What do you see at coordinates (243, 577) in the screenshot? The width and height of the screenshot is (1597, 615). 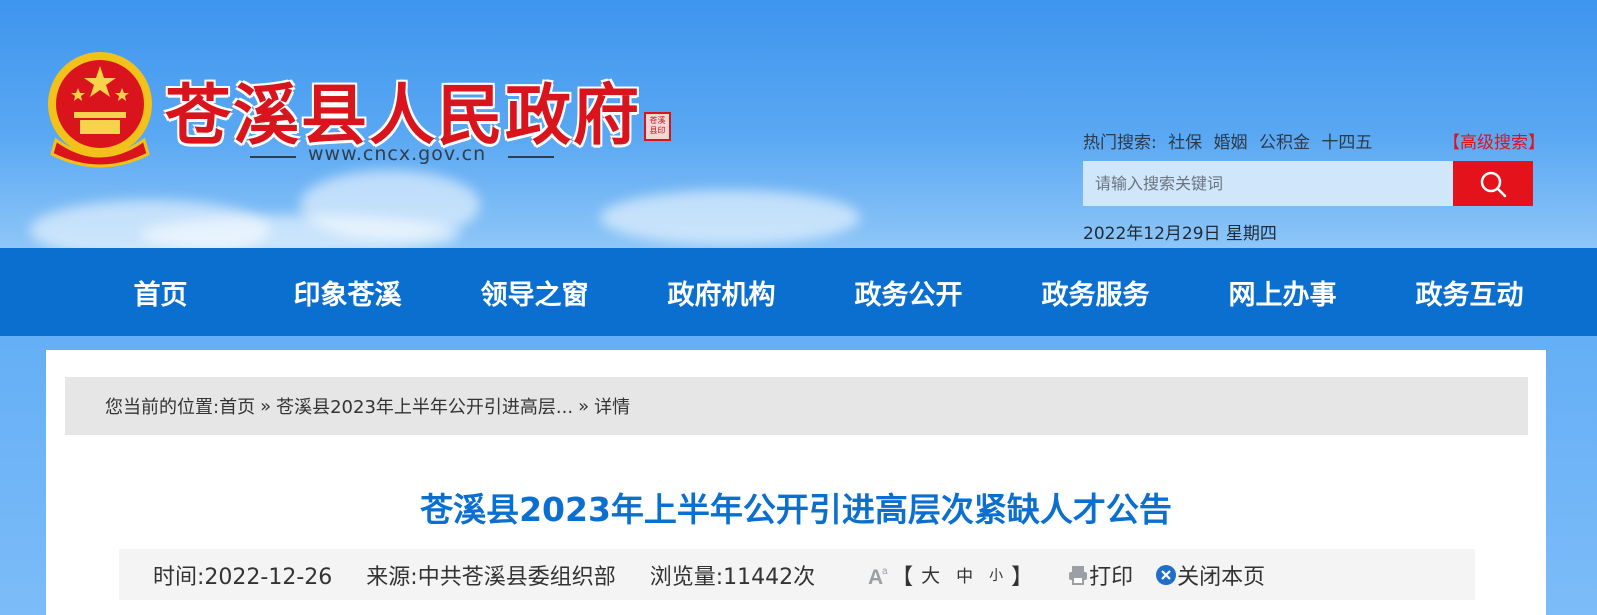 I see `publish-time: 时间:2022-12-26` at bounding box center [243, 577].